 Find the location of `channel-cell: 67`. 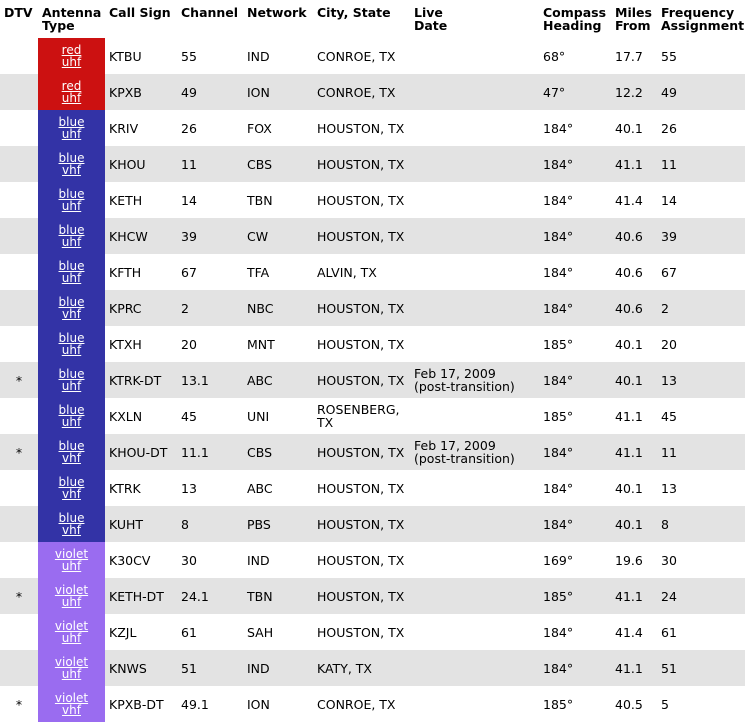

channel-cell: 67 is located at coordinates (210, 272).